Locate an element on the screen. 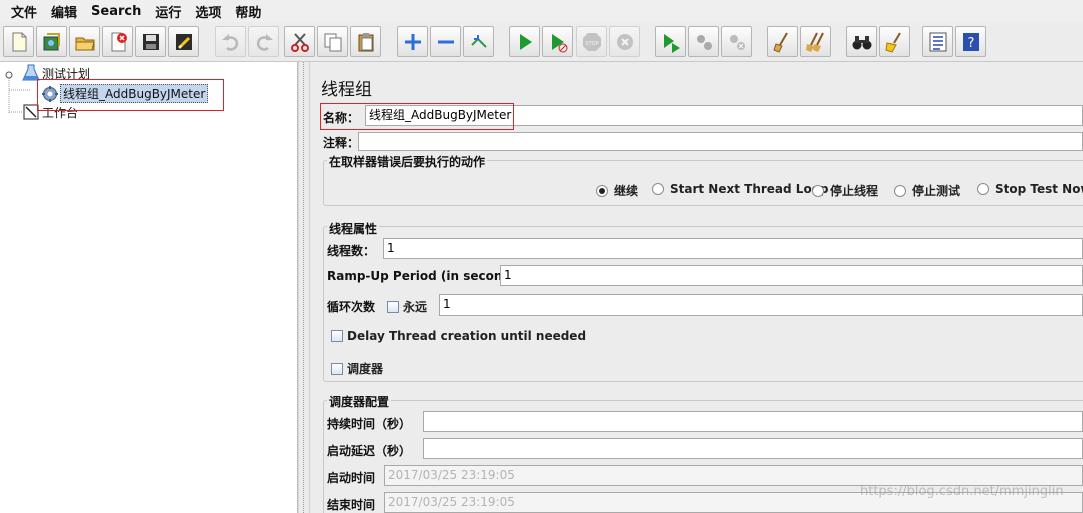 The image size is (1083, 513). copy-button is located at coordinates (332, 41).